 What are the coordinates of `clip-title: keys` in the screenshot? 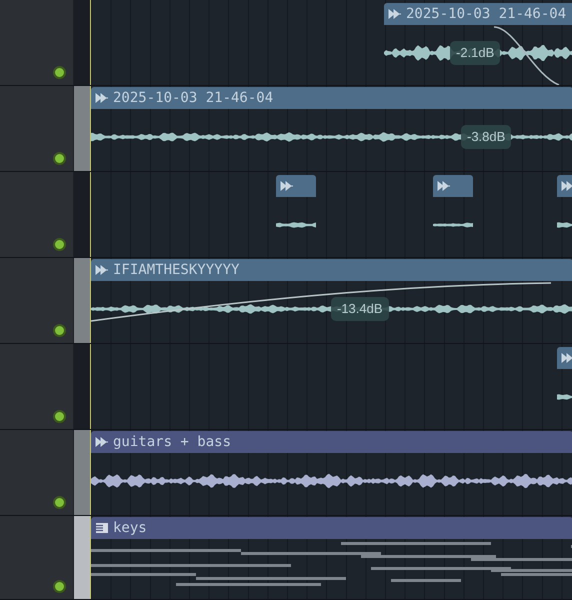 It's located at (130, 528).